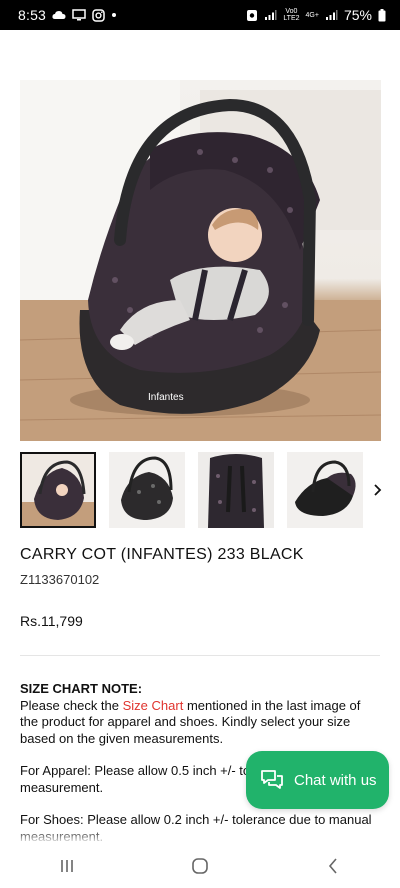 The width and height of the screenshot is (400, 888). What do you see at coordinates (200, 15) in the screenshot?
I see `status-bar: 8:53 Vo0 LTE2 4G+ 75%` at bounding box center [200, 15].